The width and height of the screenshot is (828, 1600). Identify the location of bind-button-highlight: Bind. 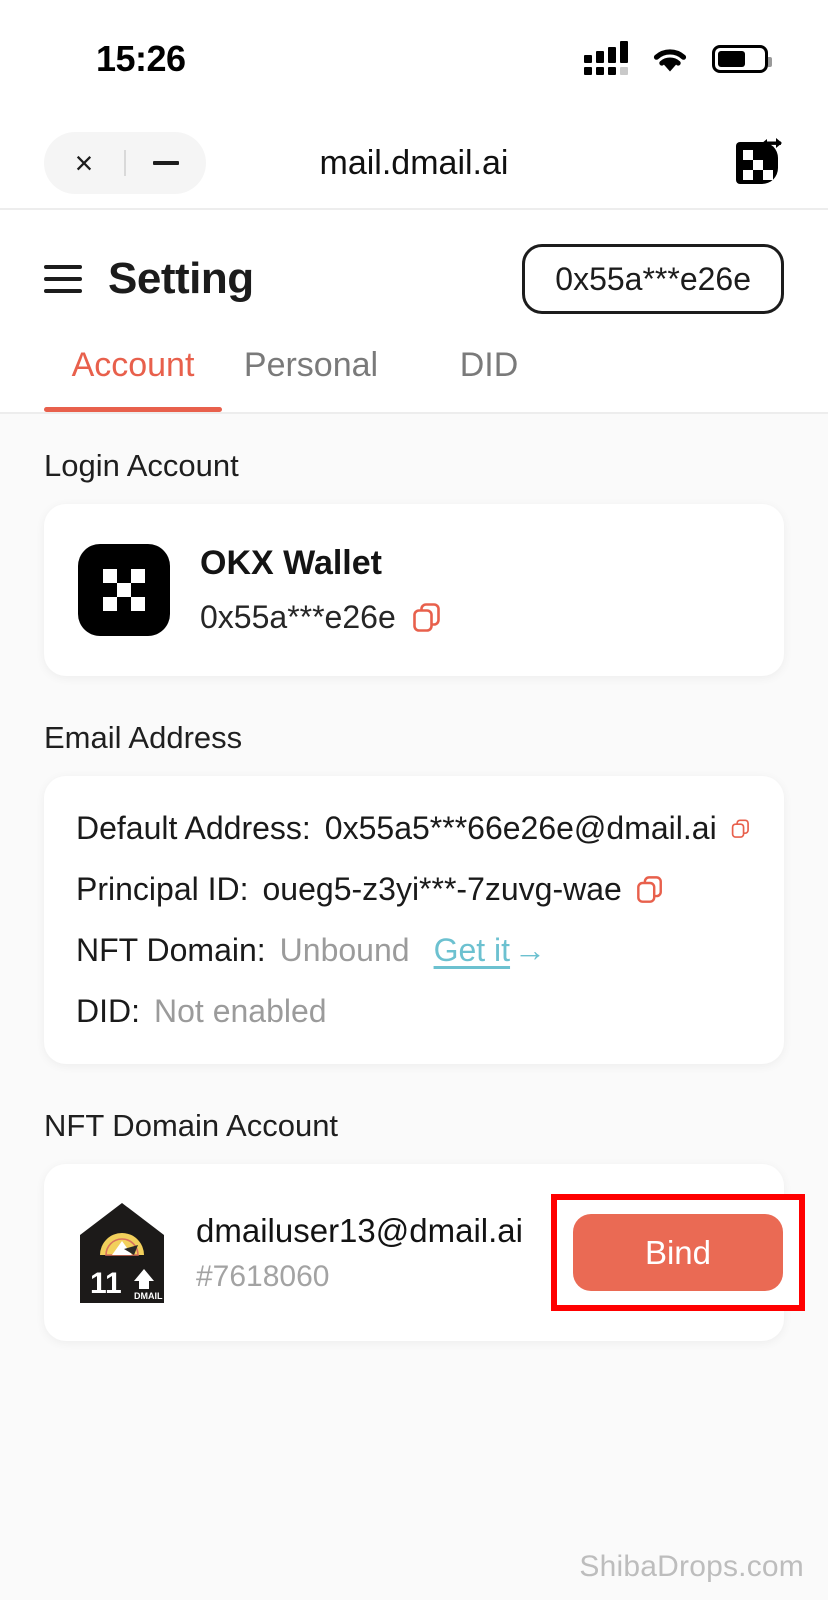
(677, 1252).